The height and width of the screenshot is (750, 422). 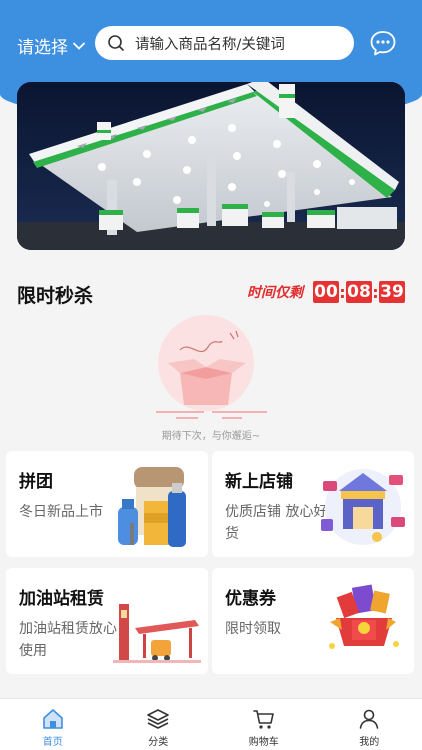 I want to click on countdown: 时间仅剩 00 : 08 : 39, so click(x=326, y=292).